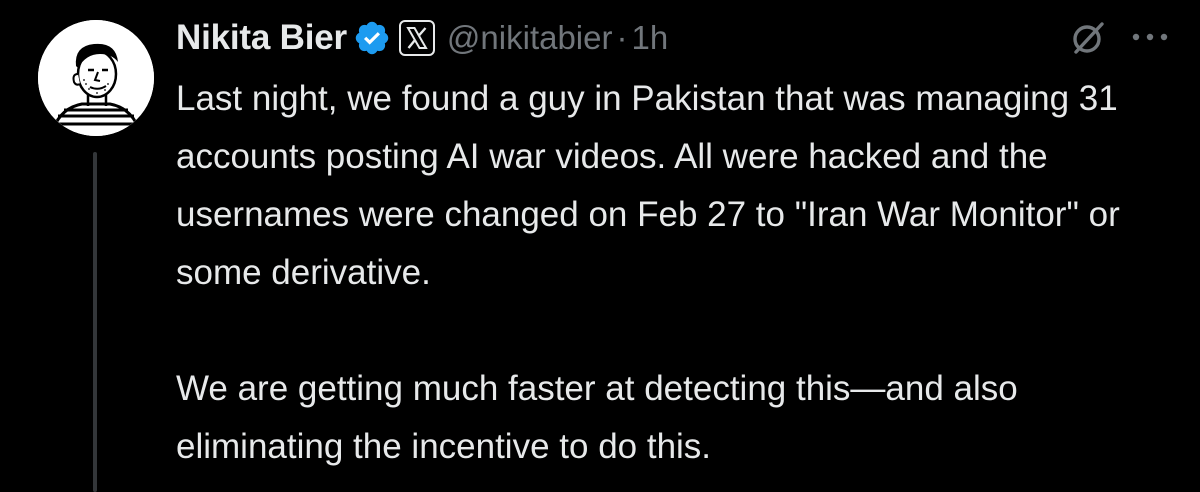 The height and width of the screenshot is (492, 1200). I want to click on avatar-column, so click(96, 256).